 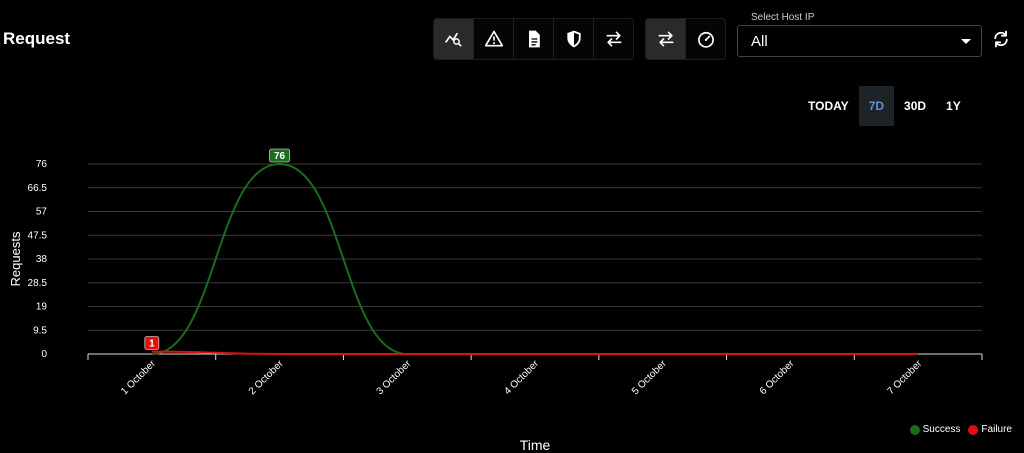 I want to click on shield-icon, so click(x=573, y=39).